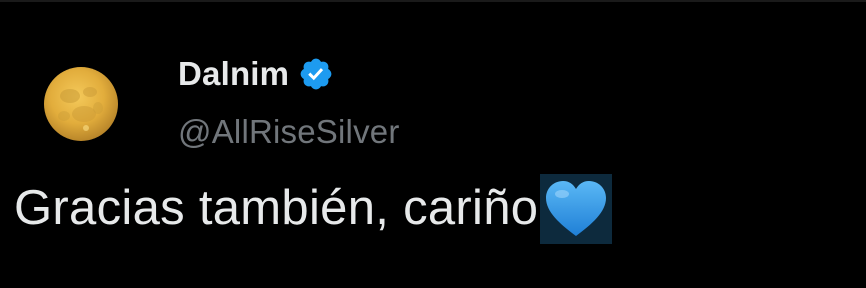  Describe the element at coordinates (316, 74) in the screenshot. I see `verified-badge-icon` at that location.